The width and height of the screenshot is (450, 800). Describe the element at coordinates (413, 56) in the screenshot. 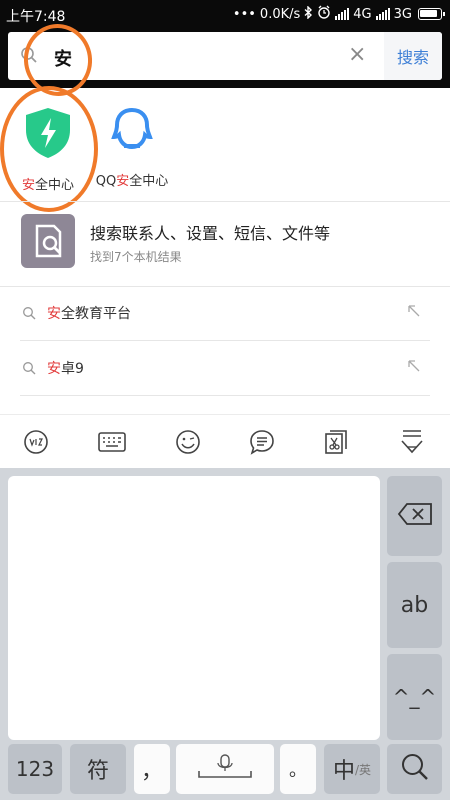

I see `search-button: 搜索` at that location.